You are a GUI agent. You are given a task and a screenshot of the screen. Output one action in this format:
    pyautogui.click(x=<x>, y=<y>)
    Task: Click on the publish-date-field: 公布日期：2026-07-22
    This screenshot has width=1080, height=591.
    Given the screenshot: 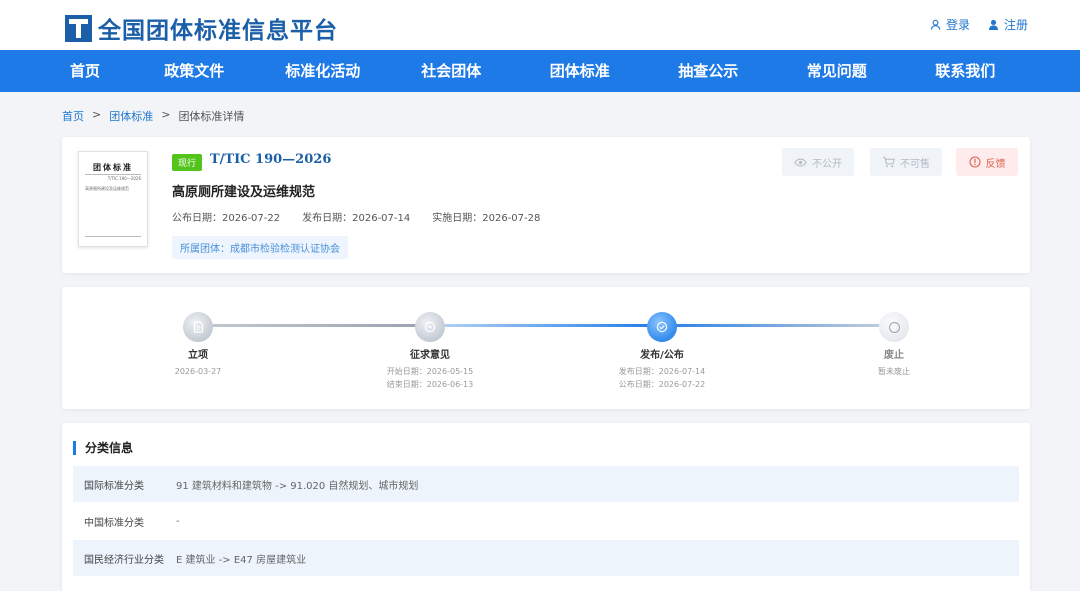 What is the action you would take?
    pyautogui.click(x=226, y=216)
    